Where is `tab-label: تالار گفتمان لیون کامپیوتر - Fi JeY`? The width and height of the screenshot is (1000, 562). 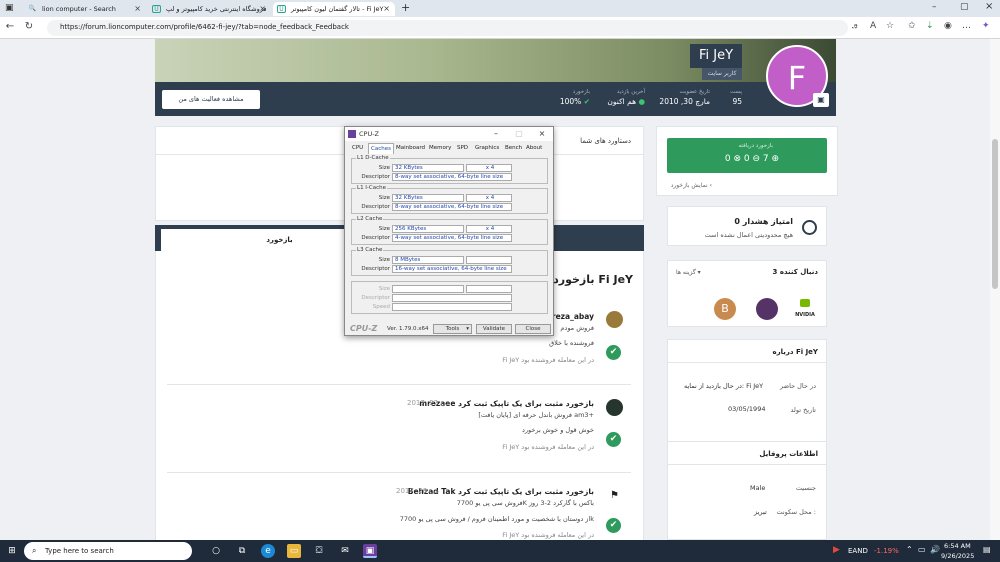 tab-label: تالار گفتمان لیون کامپیوتر - Fi JeY is located at coordinates (337, 9).